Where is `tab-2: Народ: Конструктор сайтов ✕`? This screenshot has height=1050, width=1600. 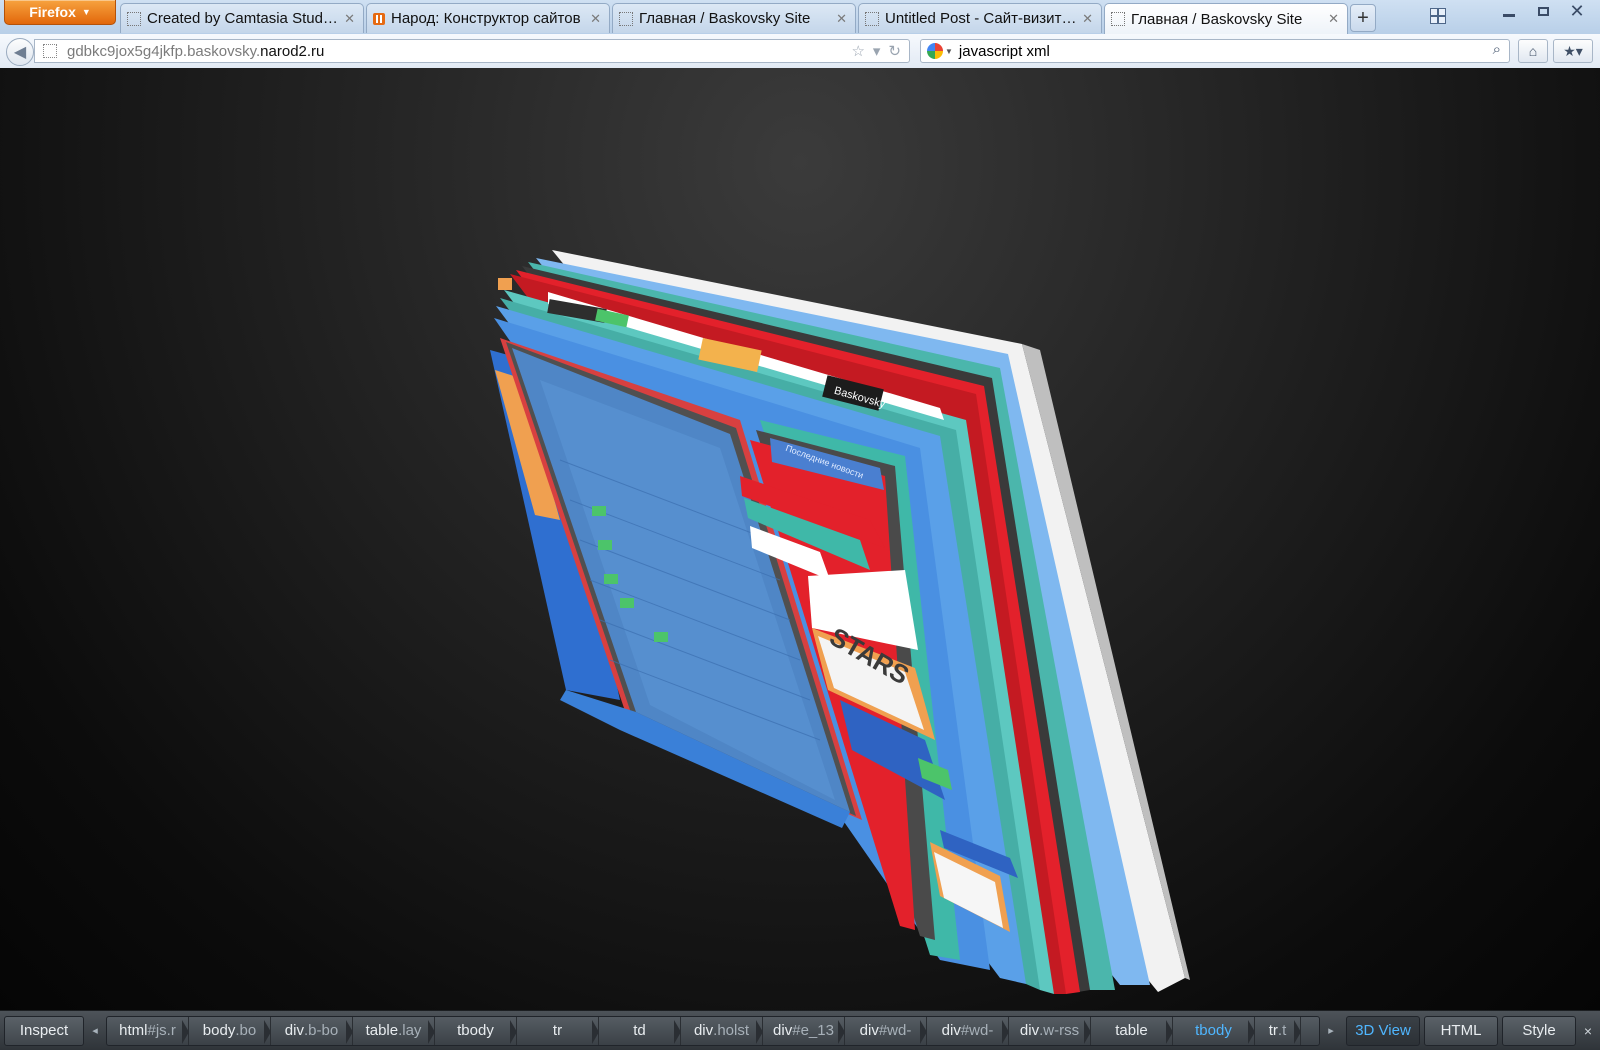
tab-2: Народ: Конструктор сайтов ✕ is located at coordinates (488, 18).